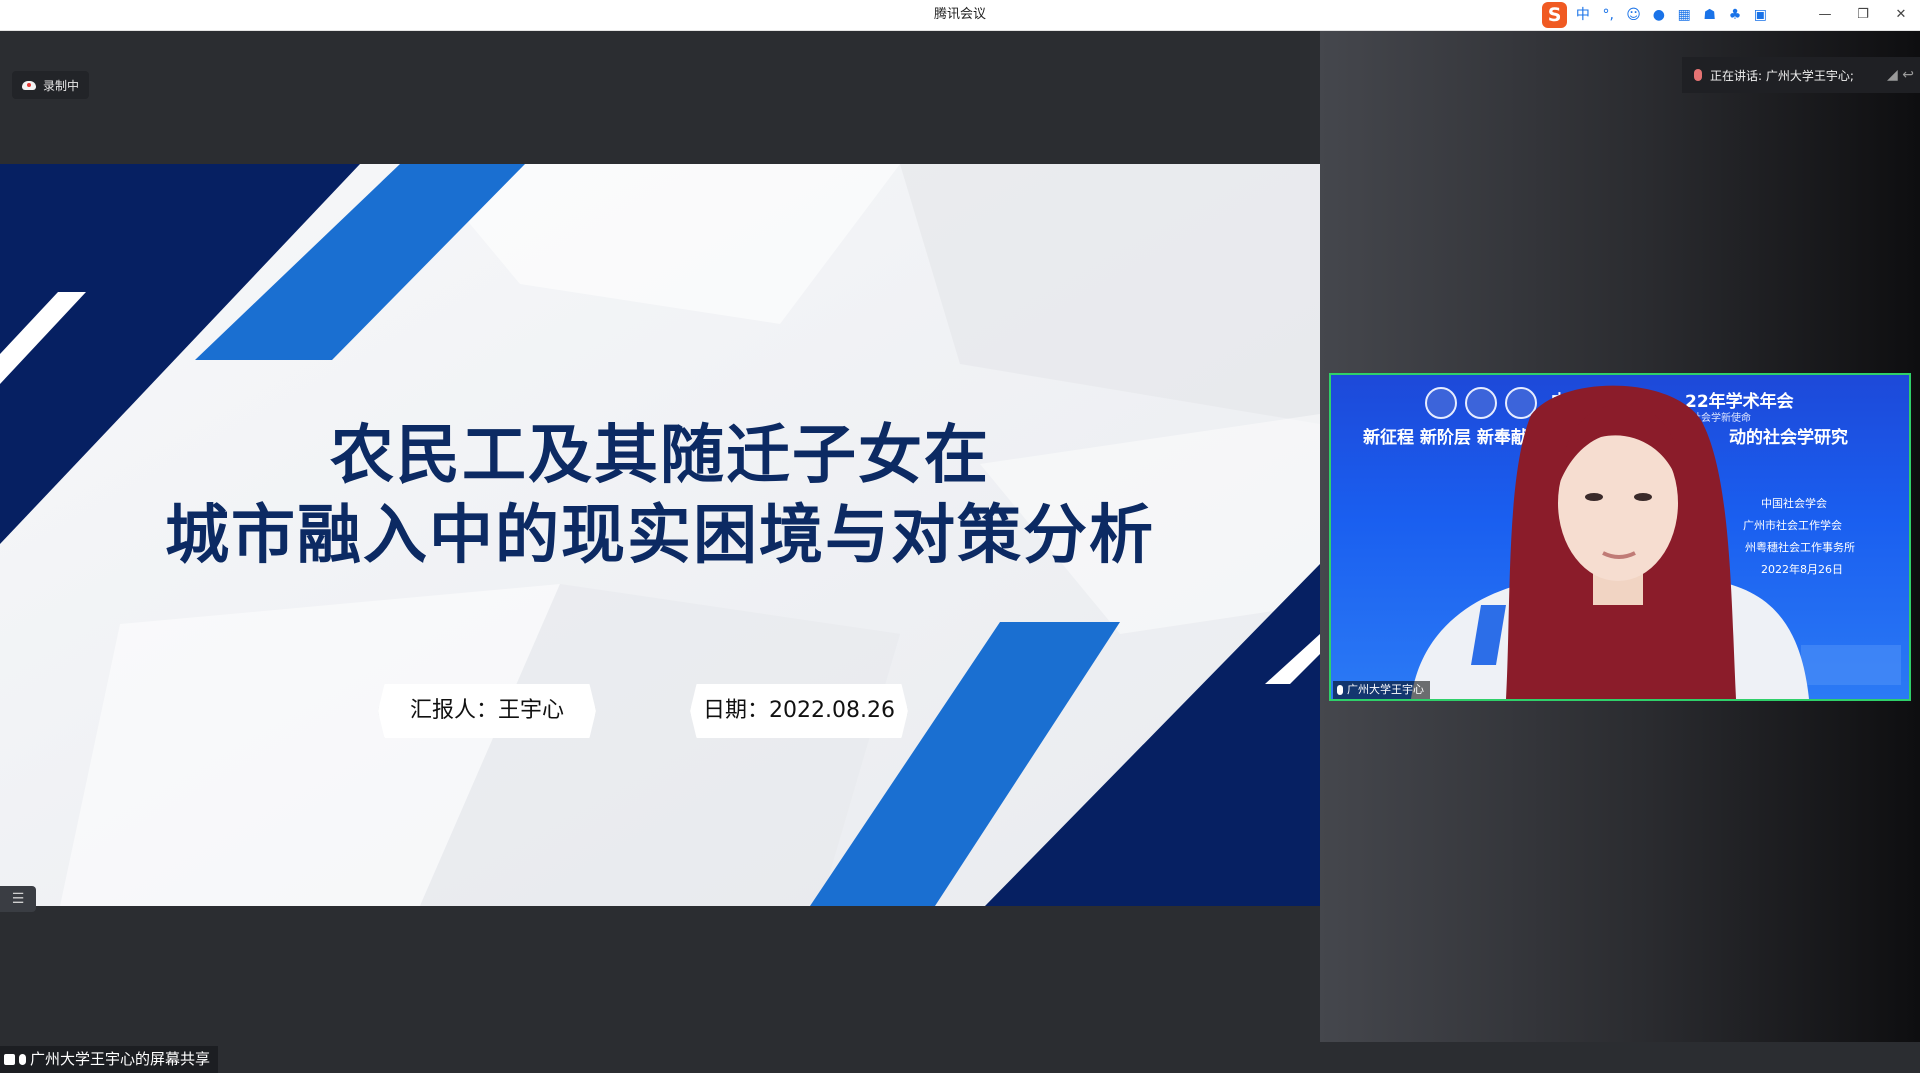 This screenshot has height=1073, width=1920. What do you see at coordinates (1633, 15) in the screenshot?
I see `emoji-icon: ☺` at bounding box center [1633, 15].